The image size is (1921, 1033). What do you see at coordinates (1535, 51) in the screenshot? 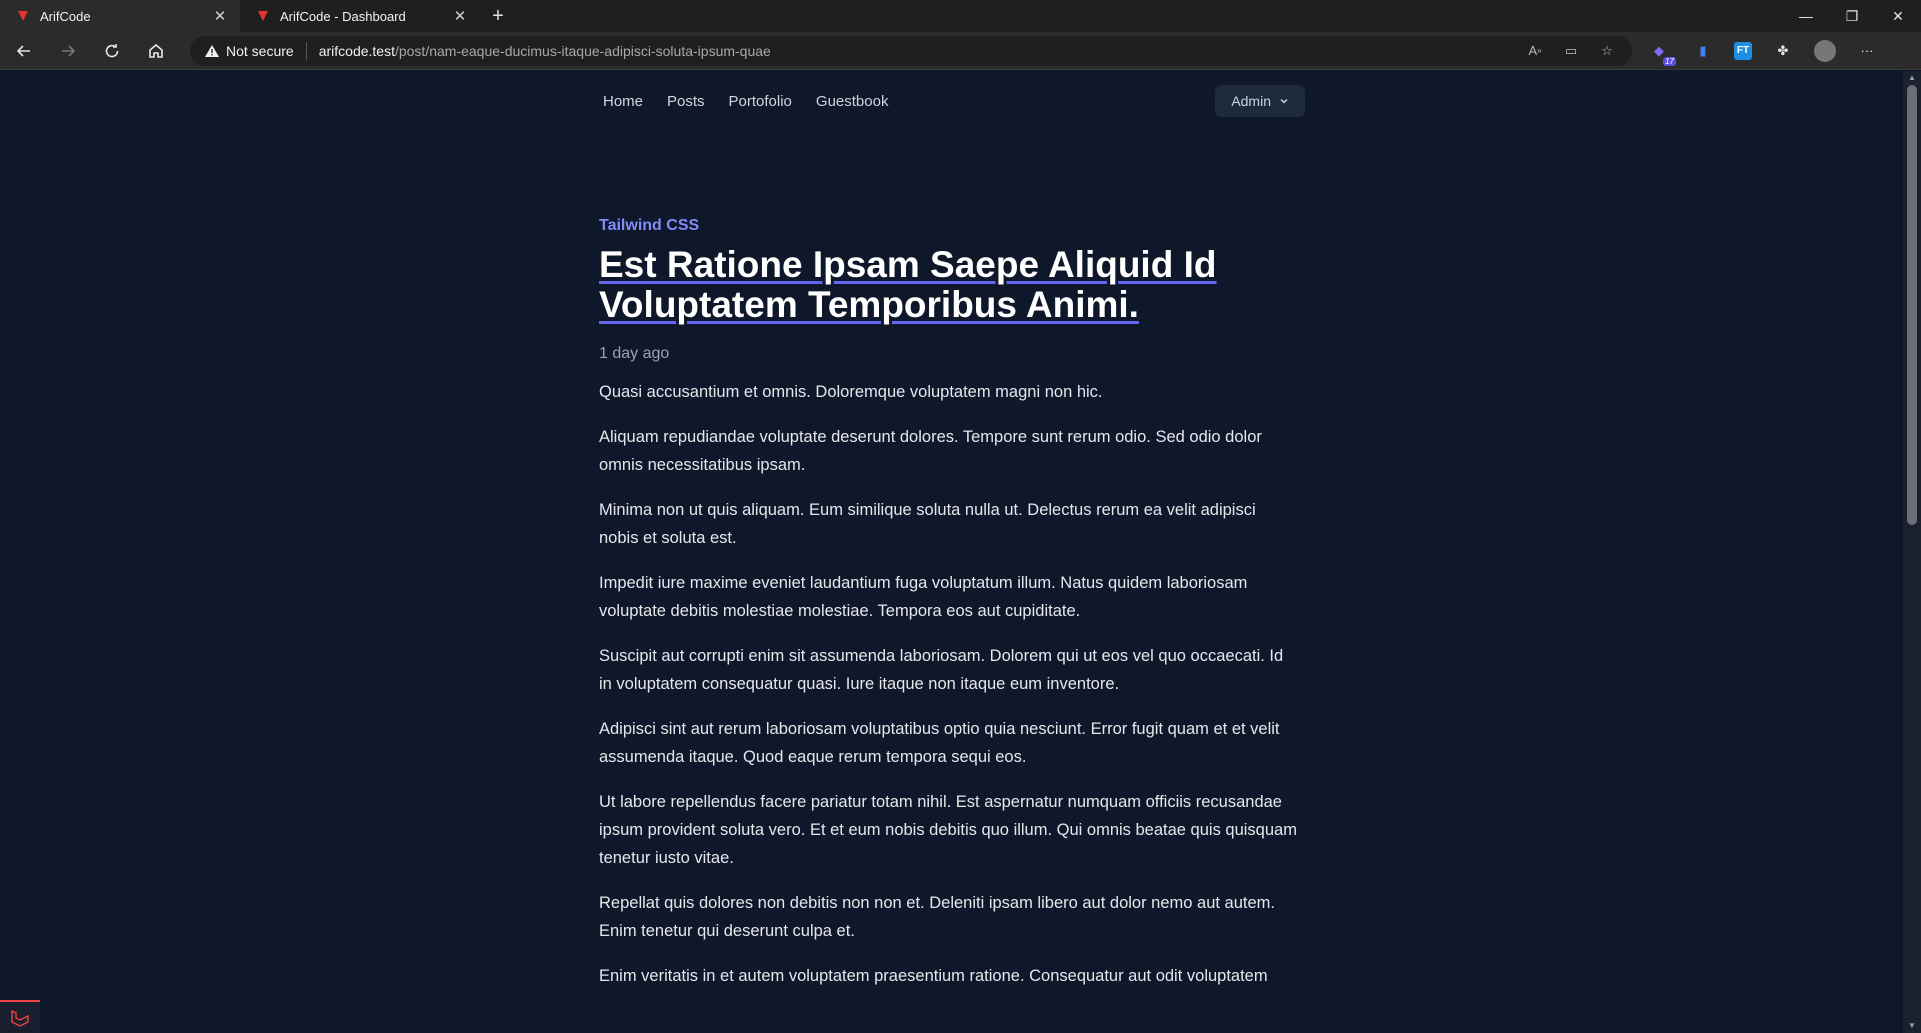
I see `read-aloud-icon: A»` at bounding box center [1535, 51].